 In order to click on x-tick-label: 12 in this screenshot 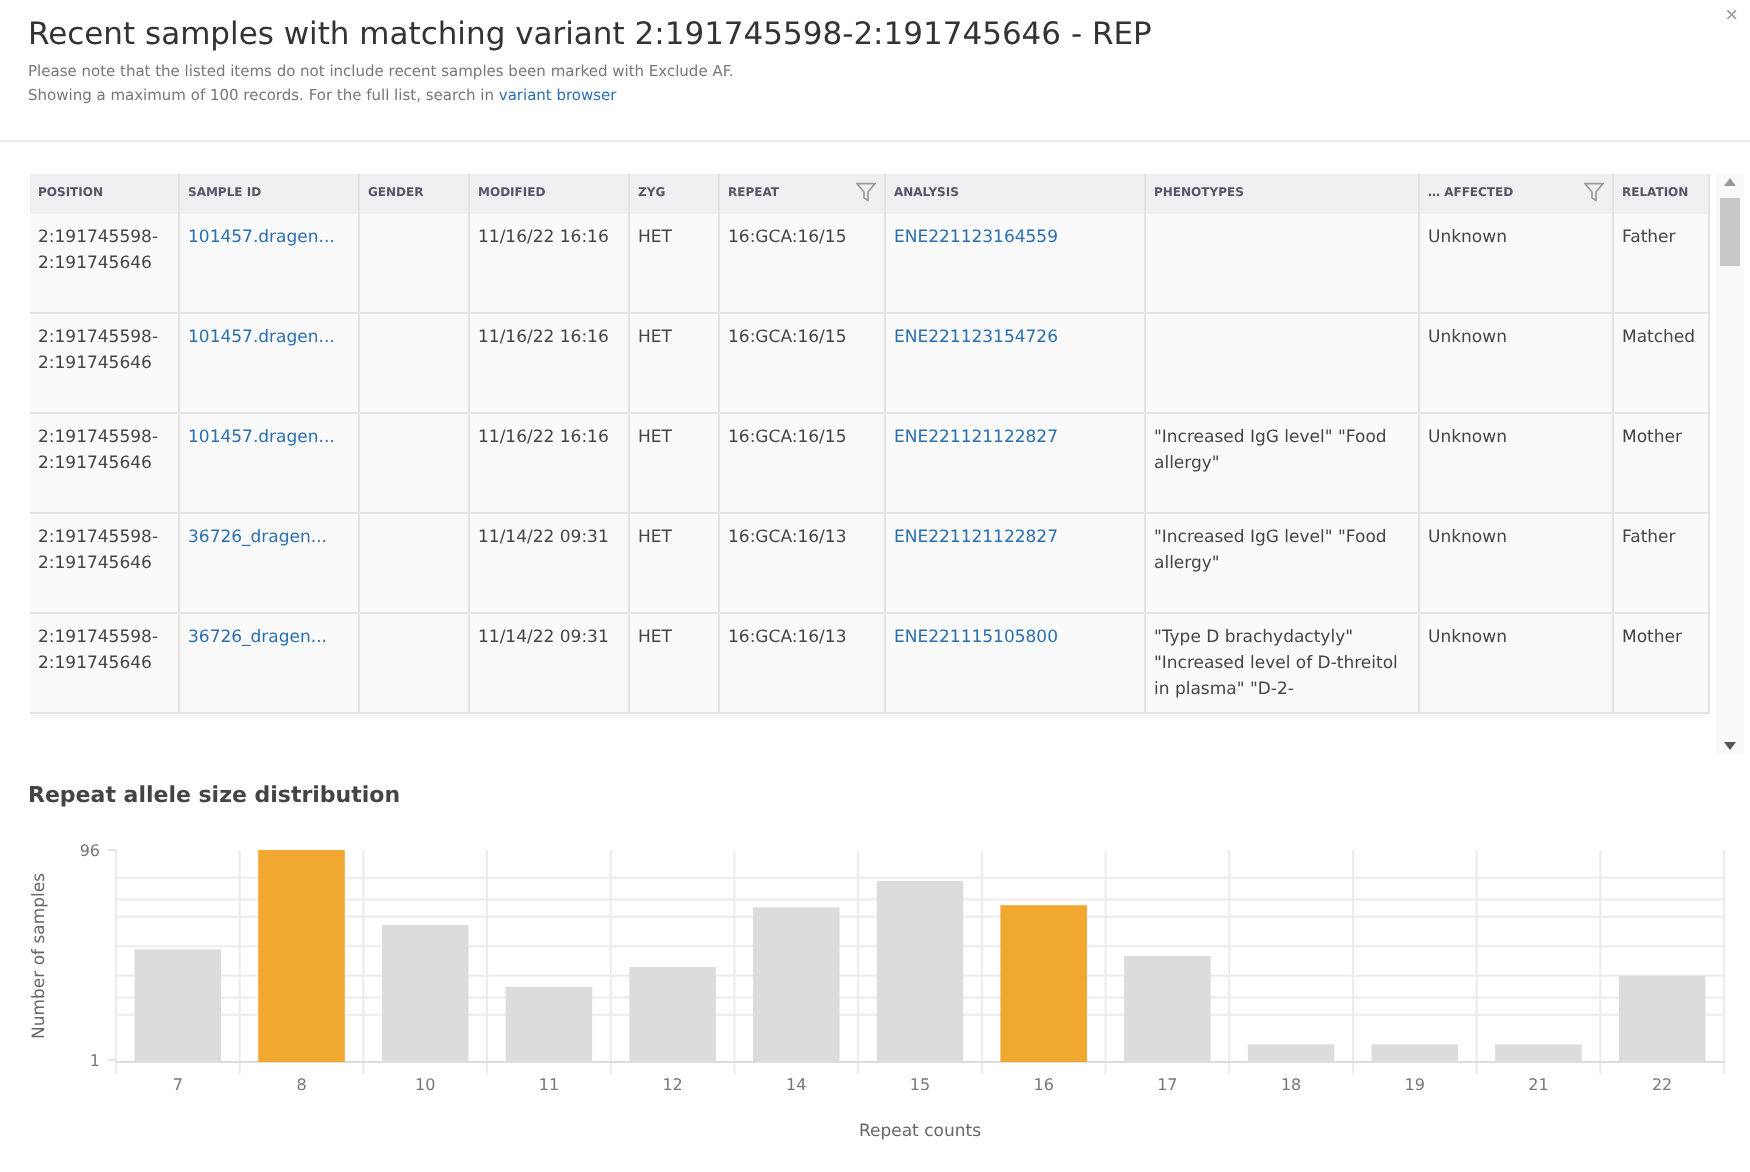, I will do `click(672, 1085)`.